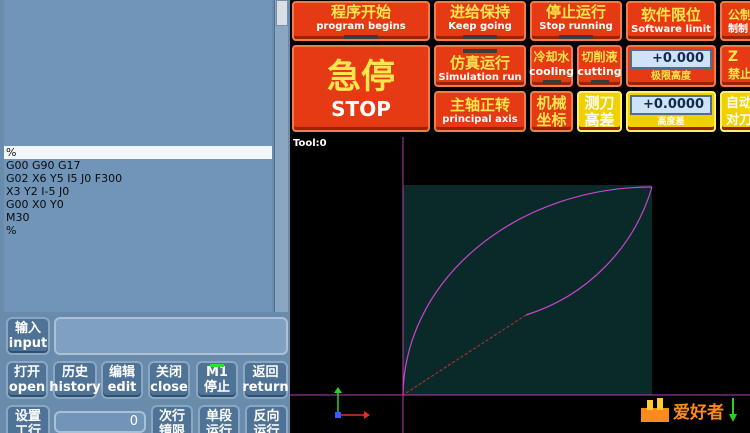 The width and height of the screenshot is (750, 433). I want to click on reverse-run-label-cn: 反向, so click(266, 416).